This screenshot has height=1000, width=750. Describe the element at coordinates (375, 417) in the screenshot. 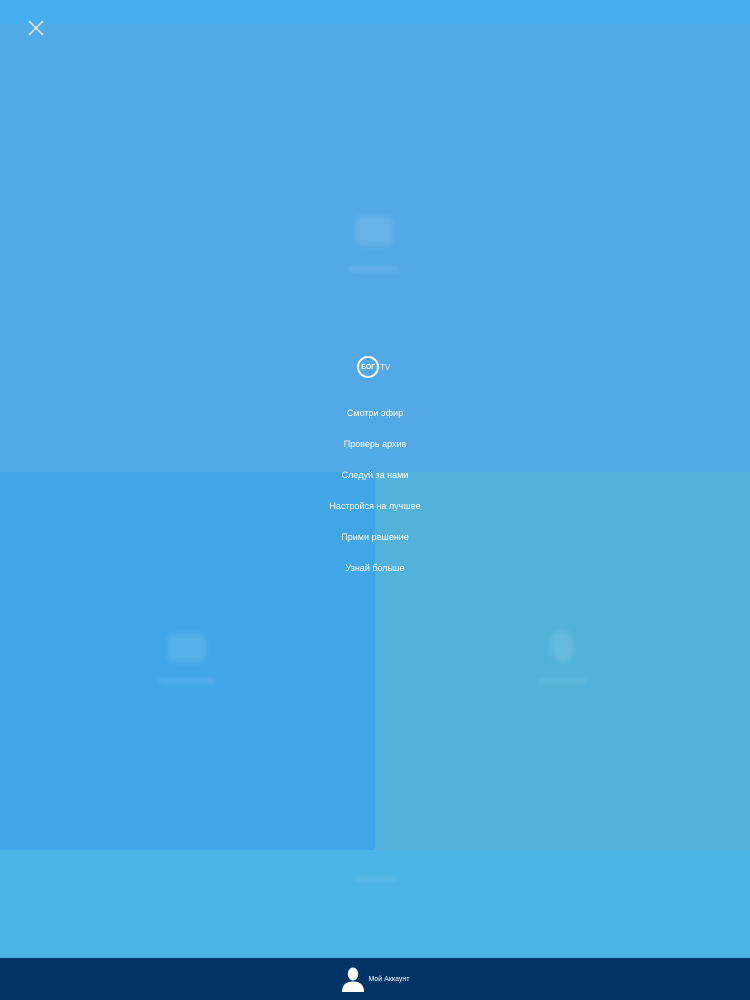

I see `menu-item-watch-live: Смотри эфир` at that location.